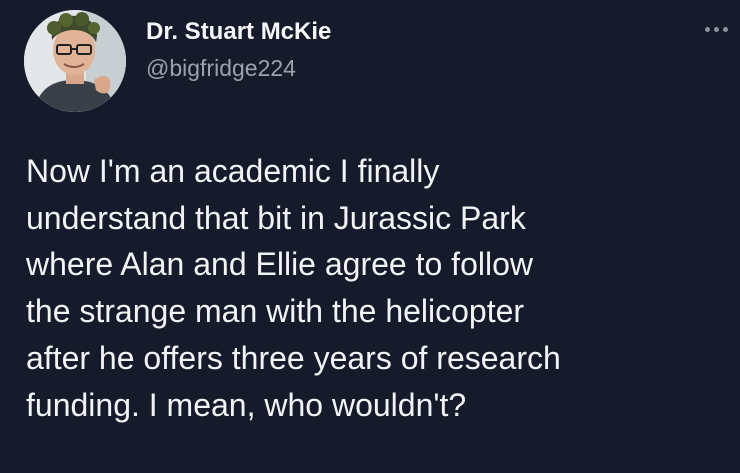  What do you see at coordinates (246, 404) in the screenshot?
I see `tweet-text-line: funding. I mean, who wouldn't?` at bounding box center [246, 404].